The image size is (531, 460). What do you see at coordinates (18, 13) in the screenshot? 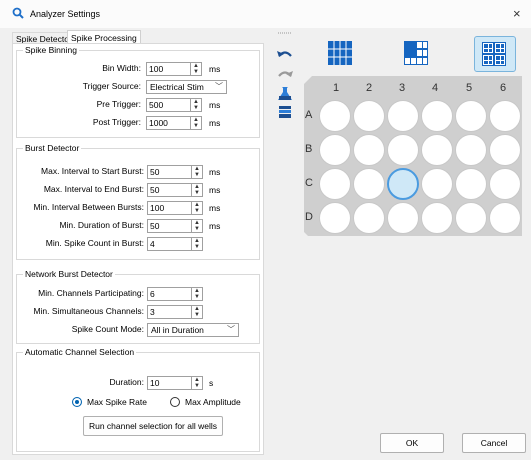
I see `magnifier-app-icon` at bounding box center [18, 13].